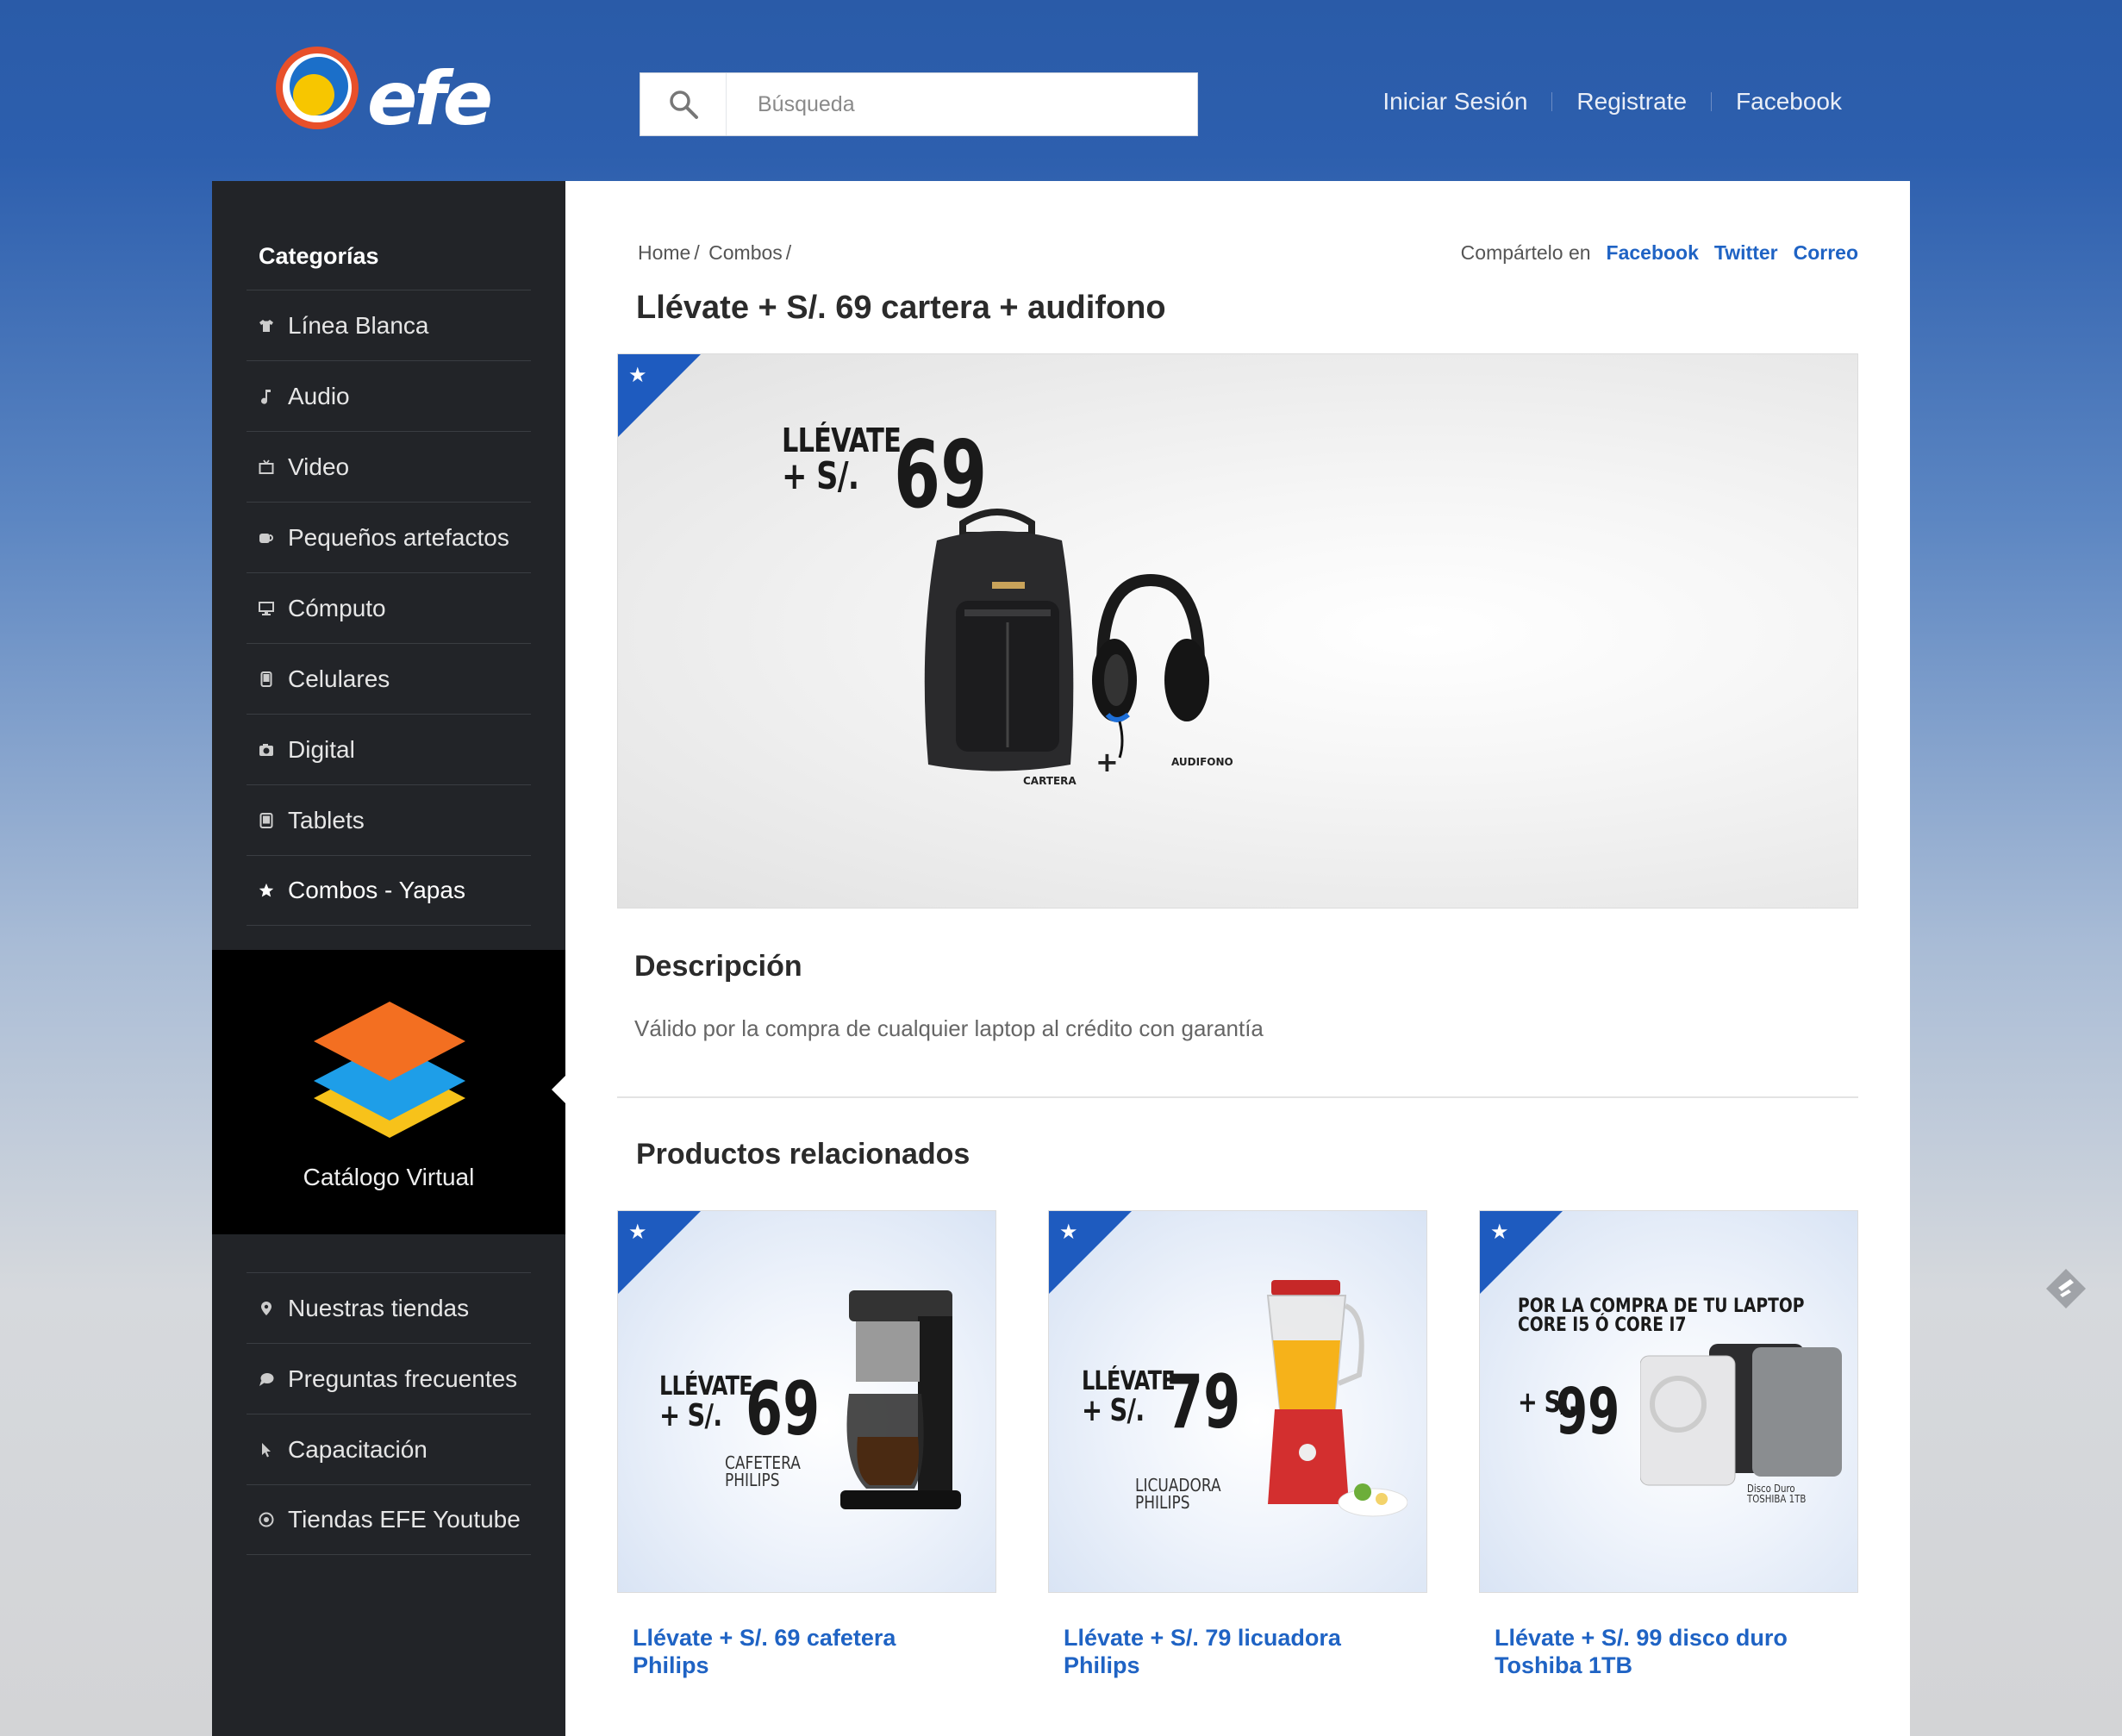 The height and width of the screenshot is (1736, 2122). I want to click on sidebar-item-celulares: Celulares, so click(389, 678).